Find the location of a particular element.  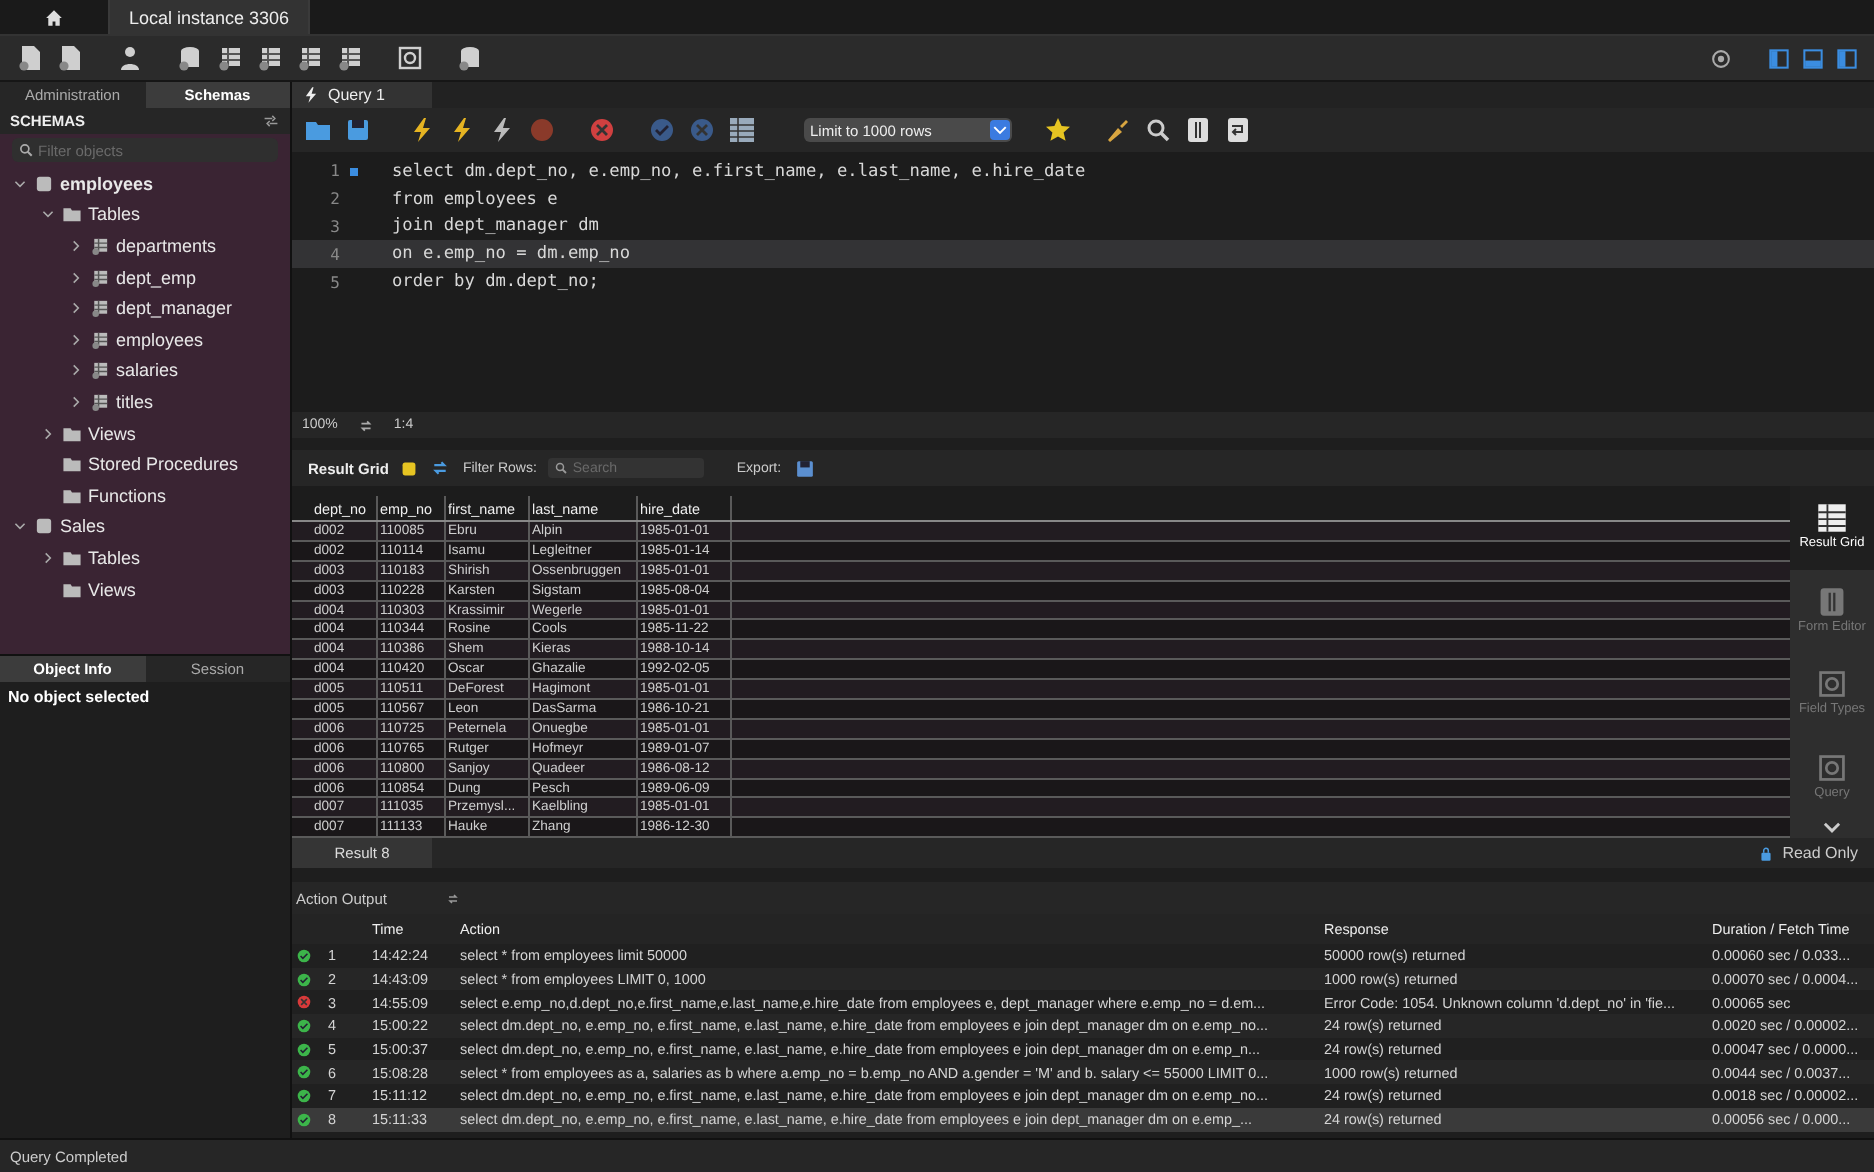

line-number: 2 is located at coordinates (334, 199).